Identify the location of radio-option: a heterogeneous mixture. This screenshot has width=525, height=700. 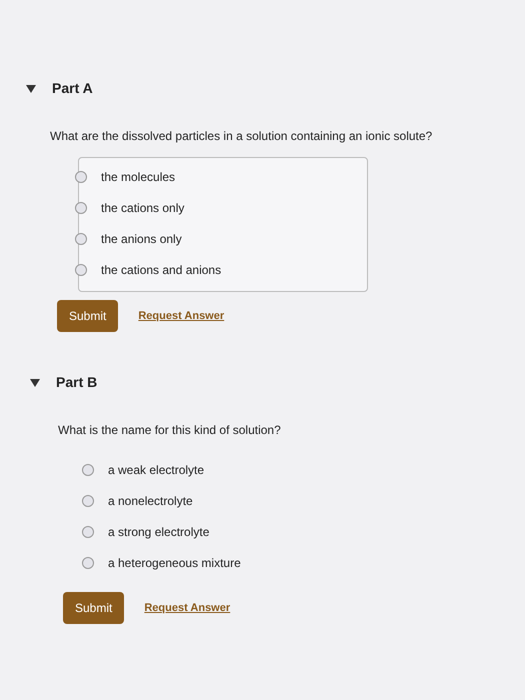
(229, 563).